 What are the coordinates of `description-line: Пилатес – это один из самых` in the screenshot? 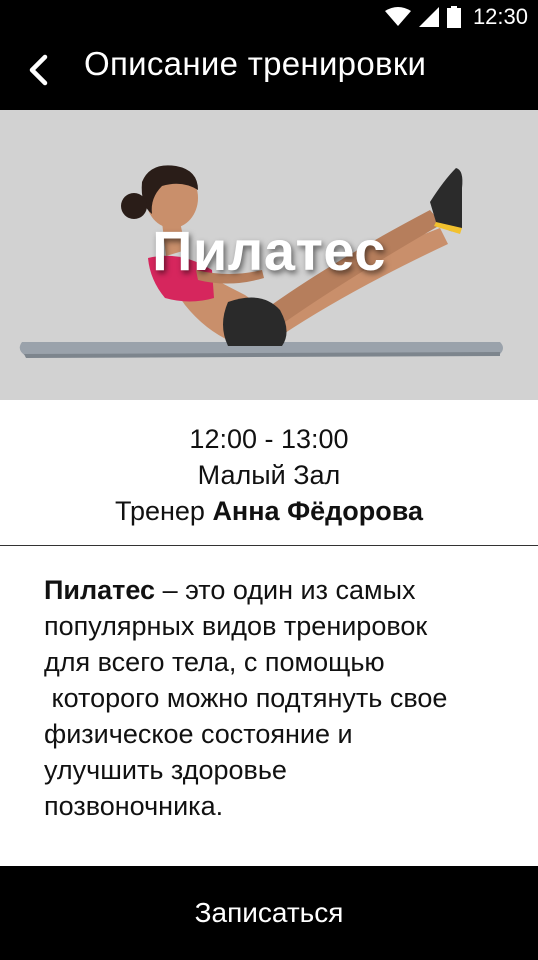 It's located at (230, 590).